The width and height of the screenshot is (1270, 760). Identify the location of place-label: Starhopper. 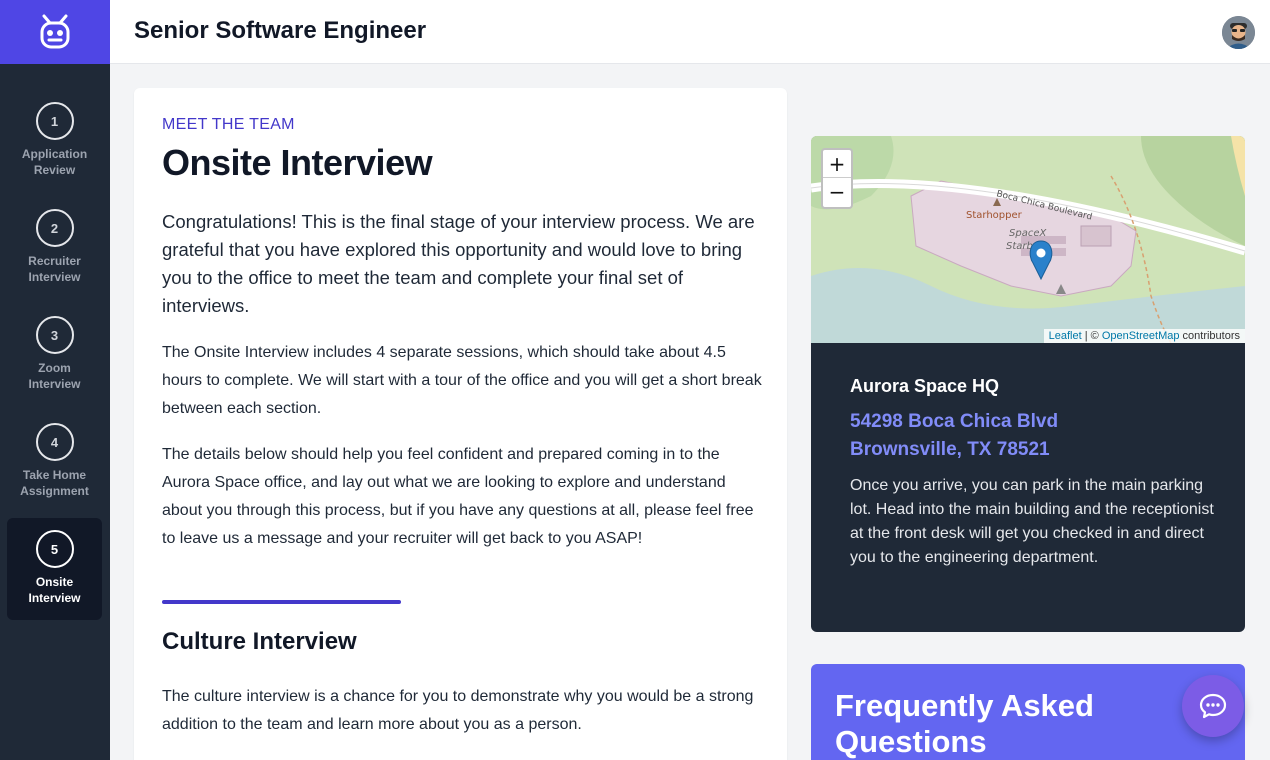
(994, 215).